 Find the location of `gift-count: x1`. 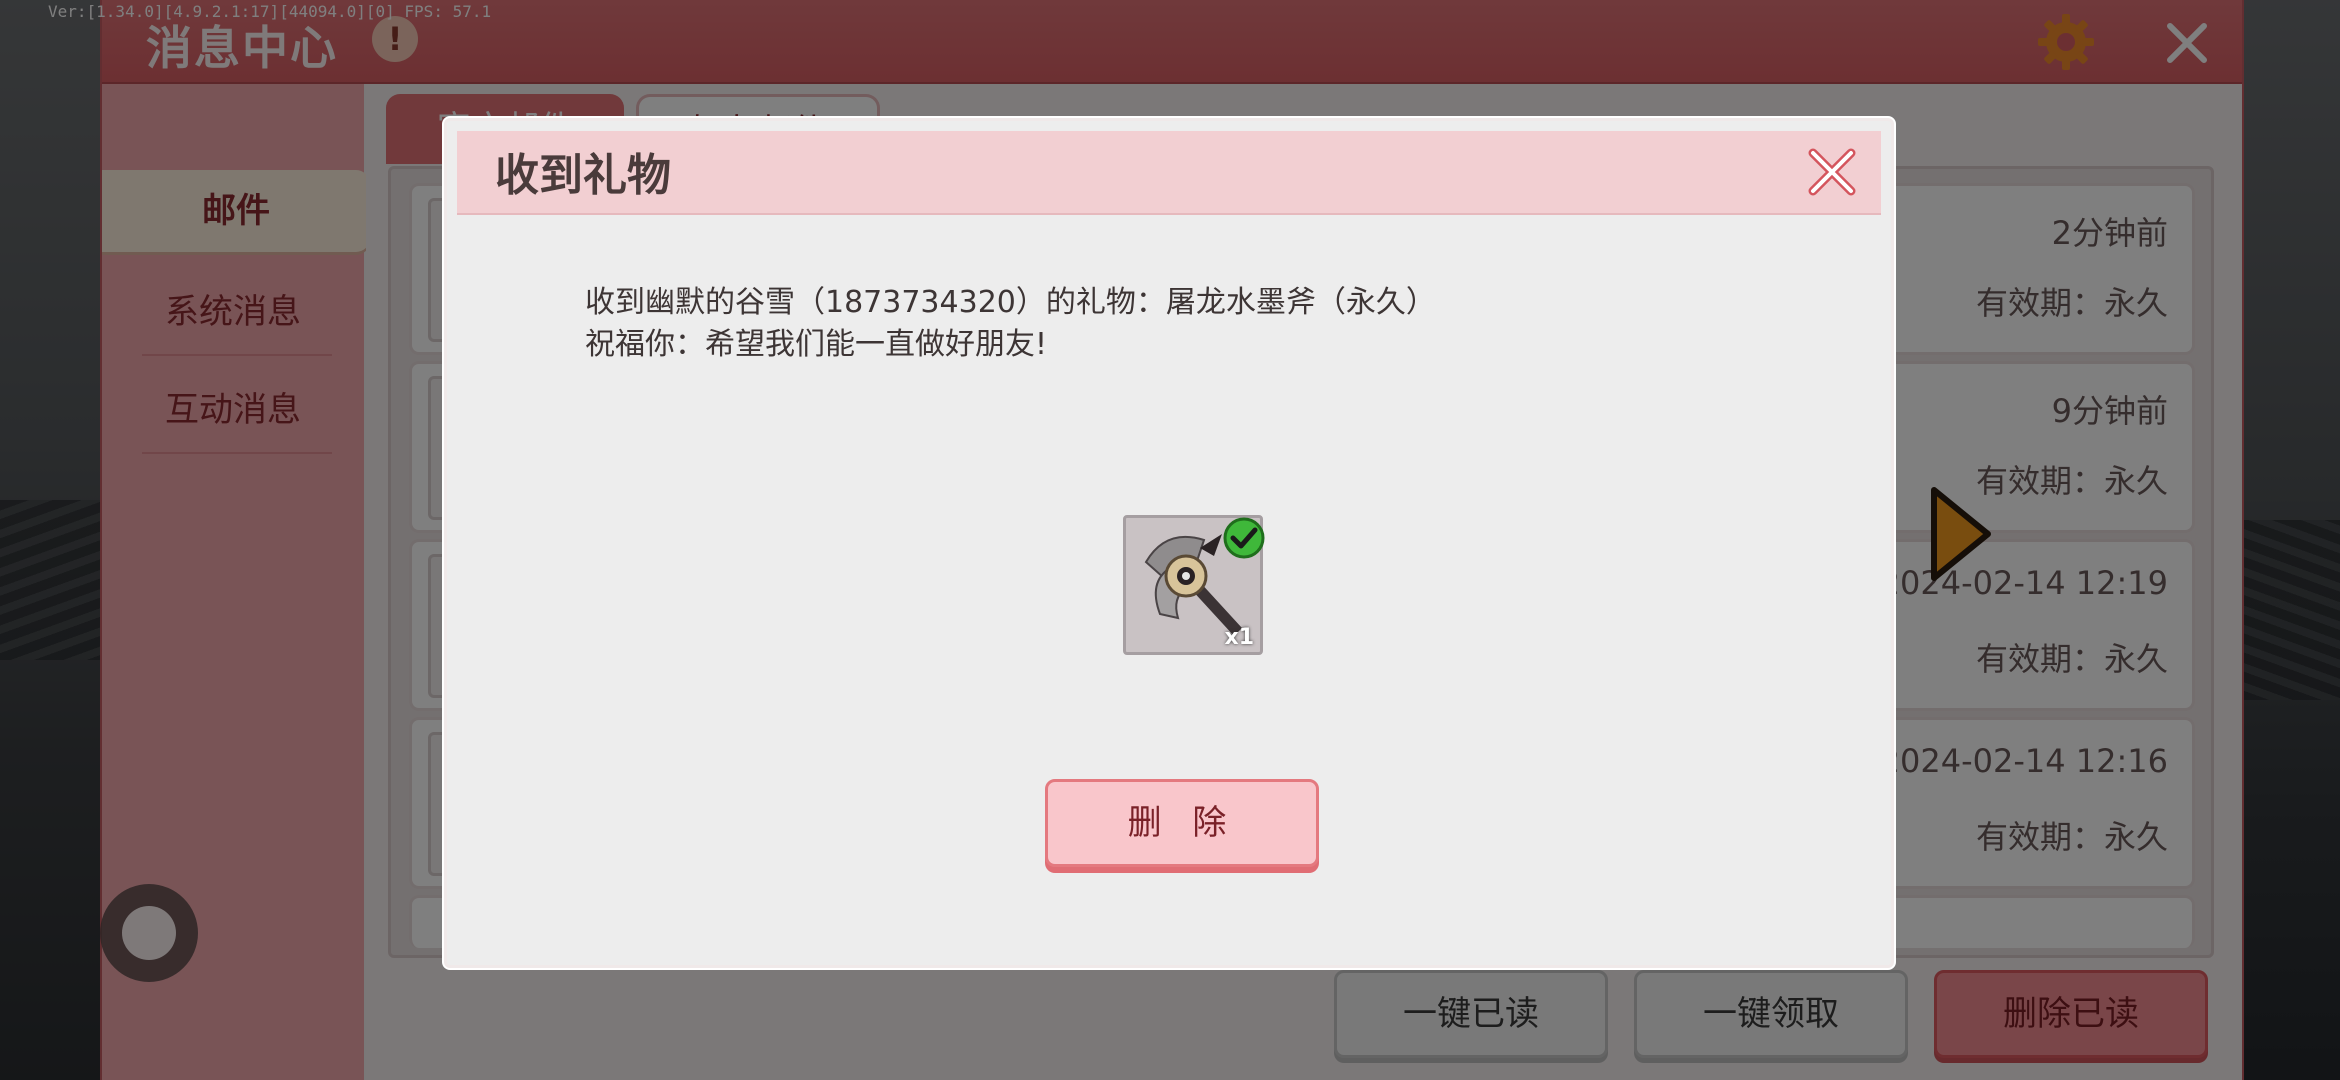

gift-count: x1 is located at coordinates (1239, 637).